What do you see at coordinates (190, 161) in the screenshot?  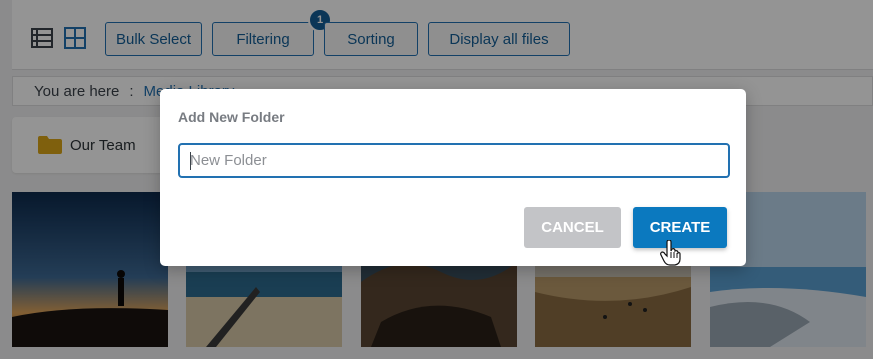 I see `text-caret` at bounding box center [190, 161].